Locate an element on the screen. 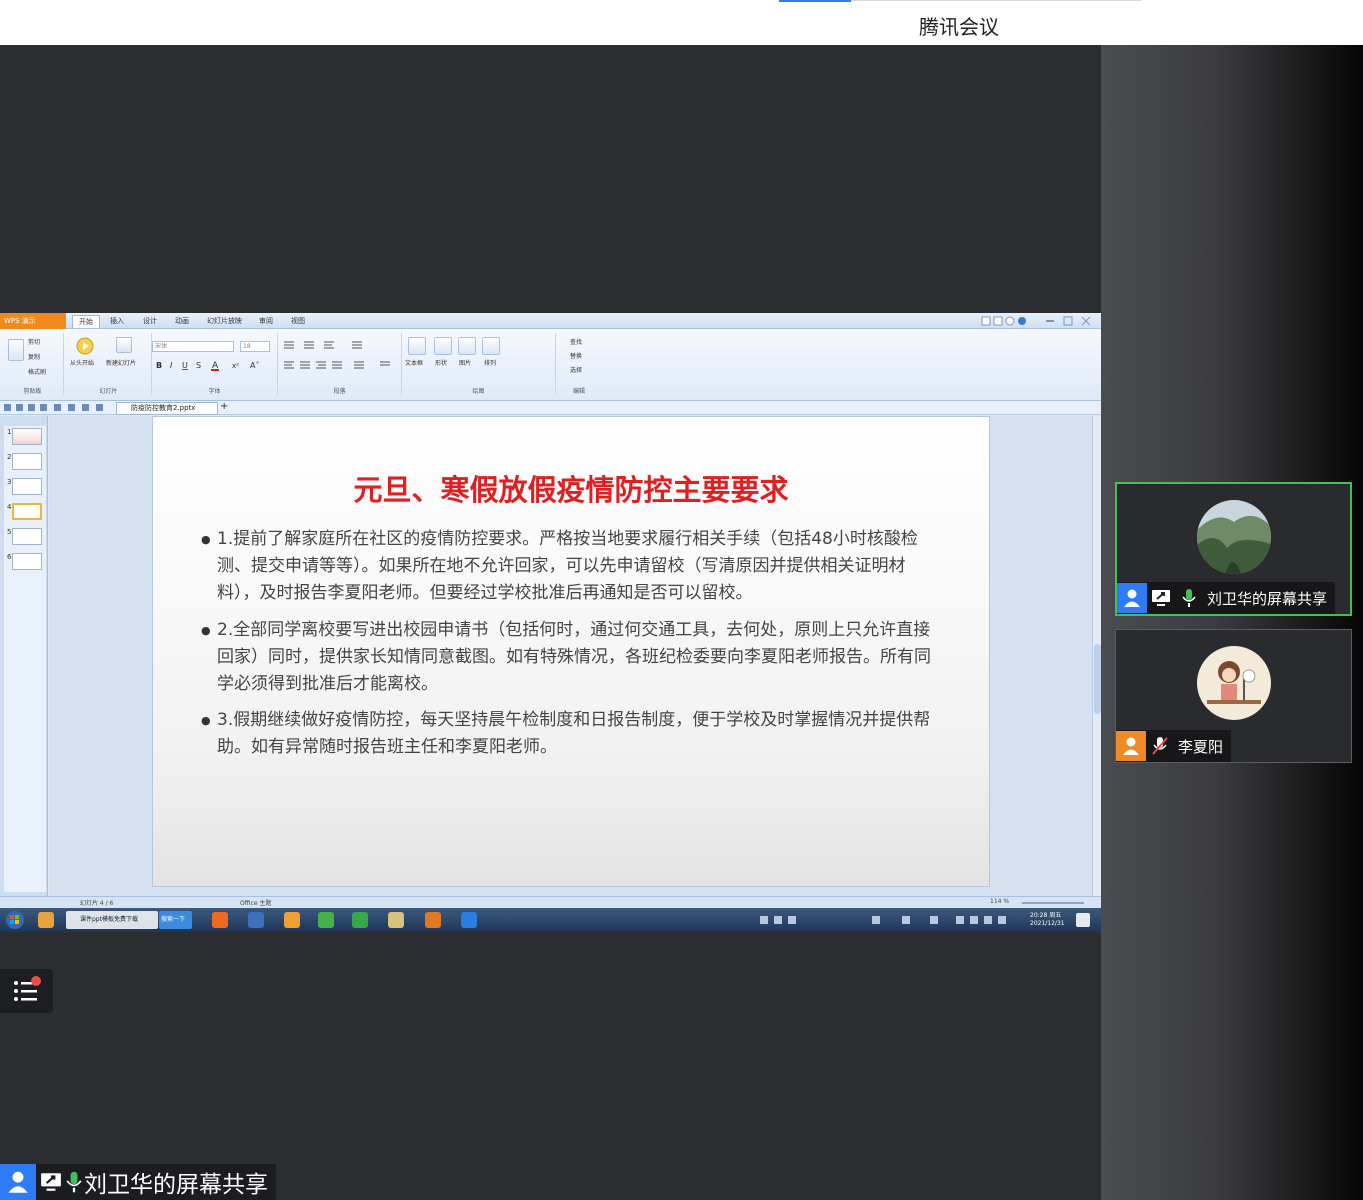 The height and width of the screenshot is (1200, 1363). microphone-muted-icon is located at coordinates (1160, 746).